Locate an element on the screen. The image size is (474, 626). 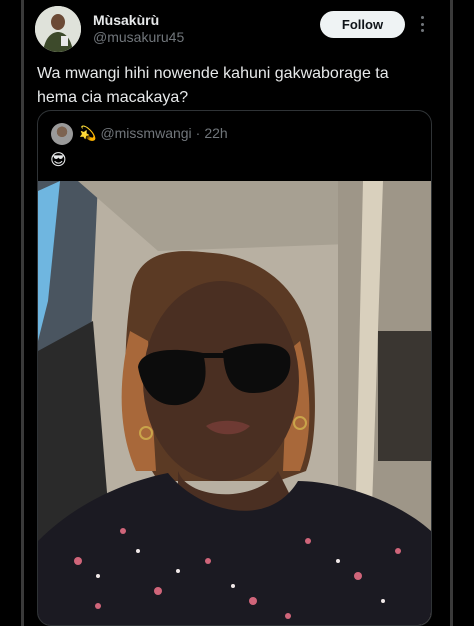
quoted-tweet-time: 22h is located at coordinates (215, 133).